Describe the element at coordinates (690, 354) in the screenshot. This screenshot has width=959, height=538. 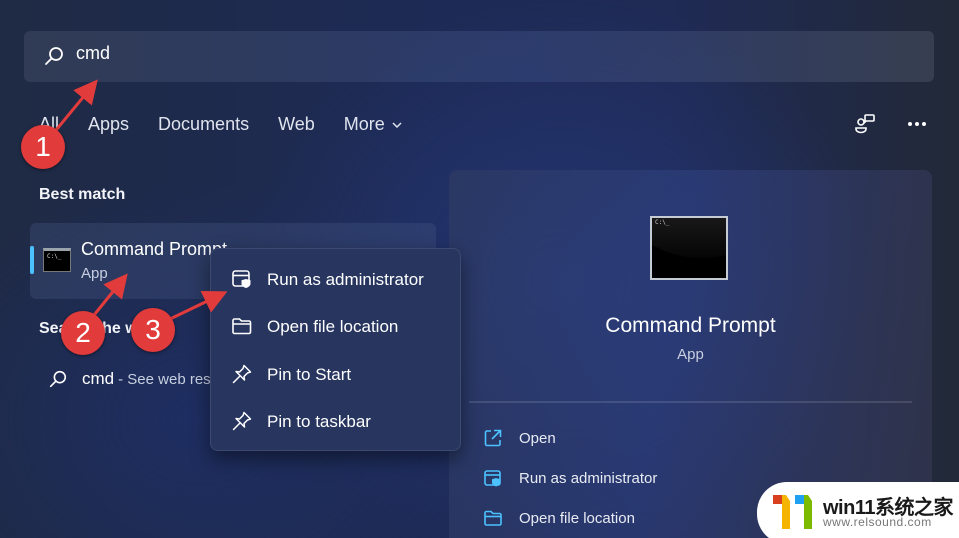
I see `detail-subtitle: App` at that location.